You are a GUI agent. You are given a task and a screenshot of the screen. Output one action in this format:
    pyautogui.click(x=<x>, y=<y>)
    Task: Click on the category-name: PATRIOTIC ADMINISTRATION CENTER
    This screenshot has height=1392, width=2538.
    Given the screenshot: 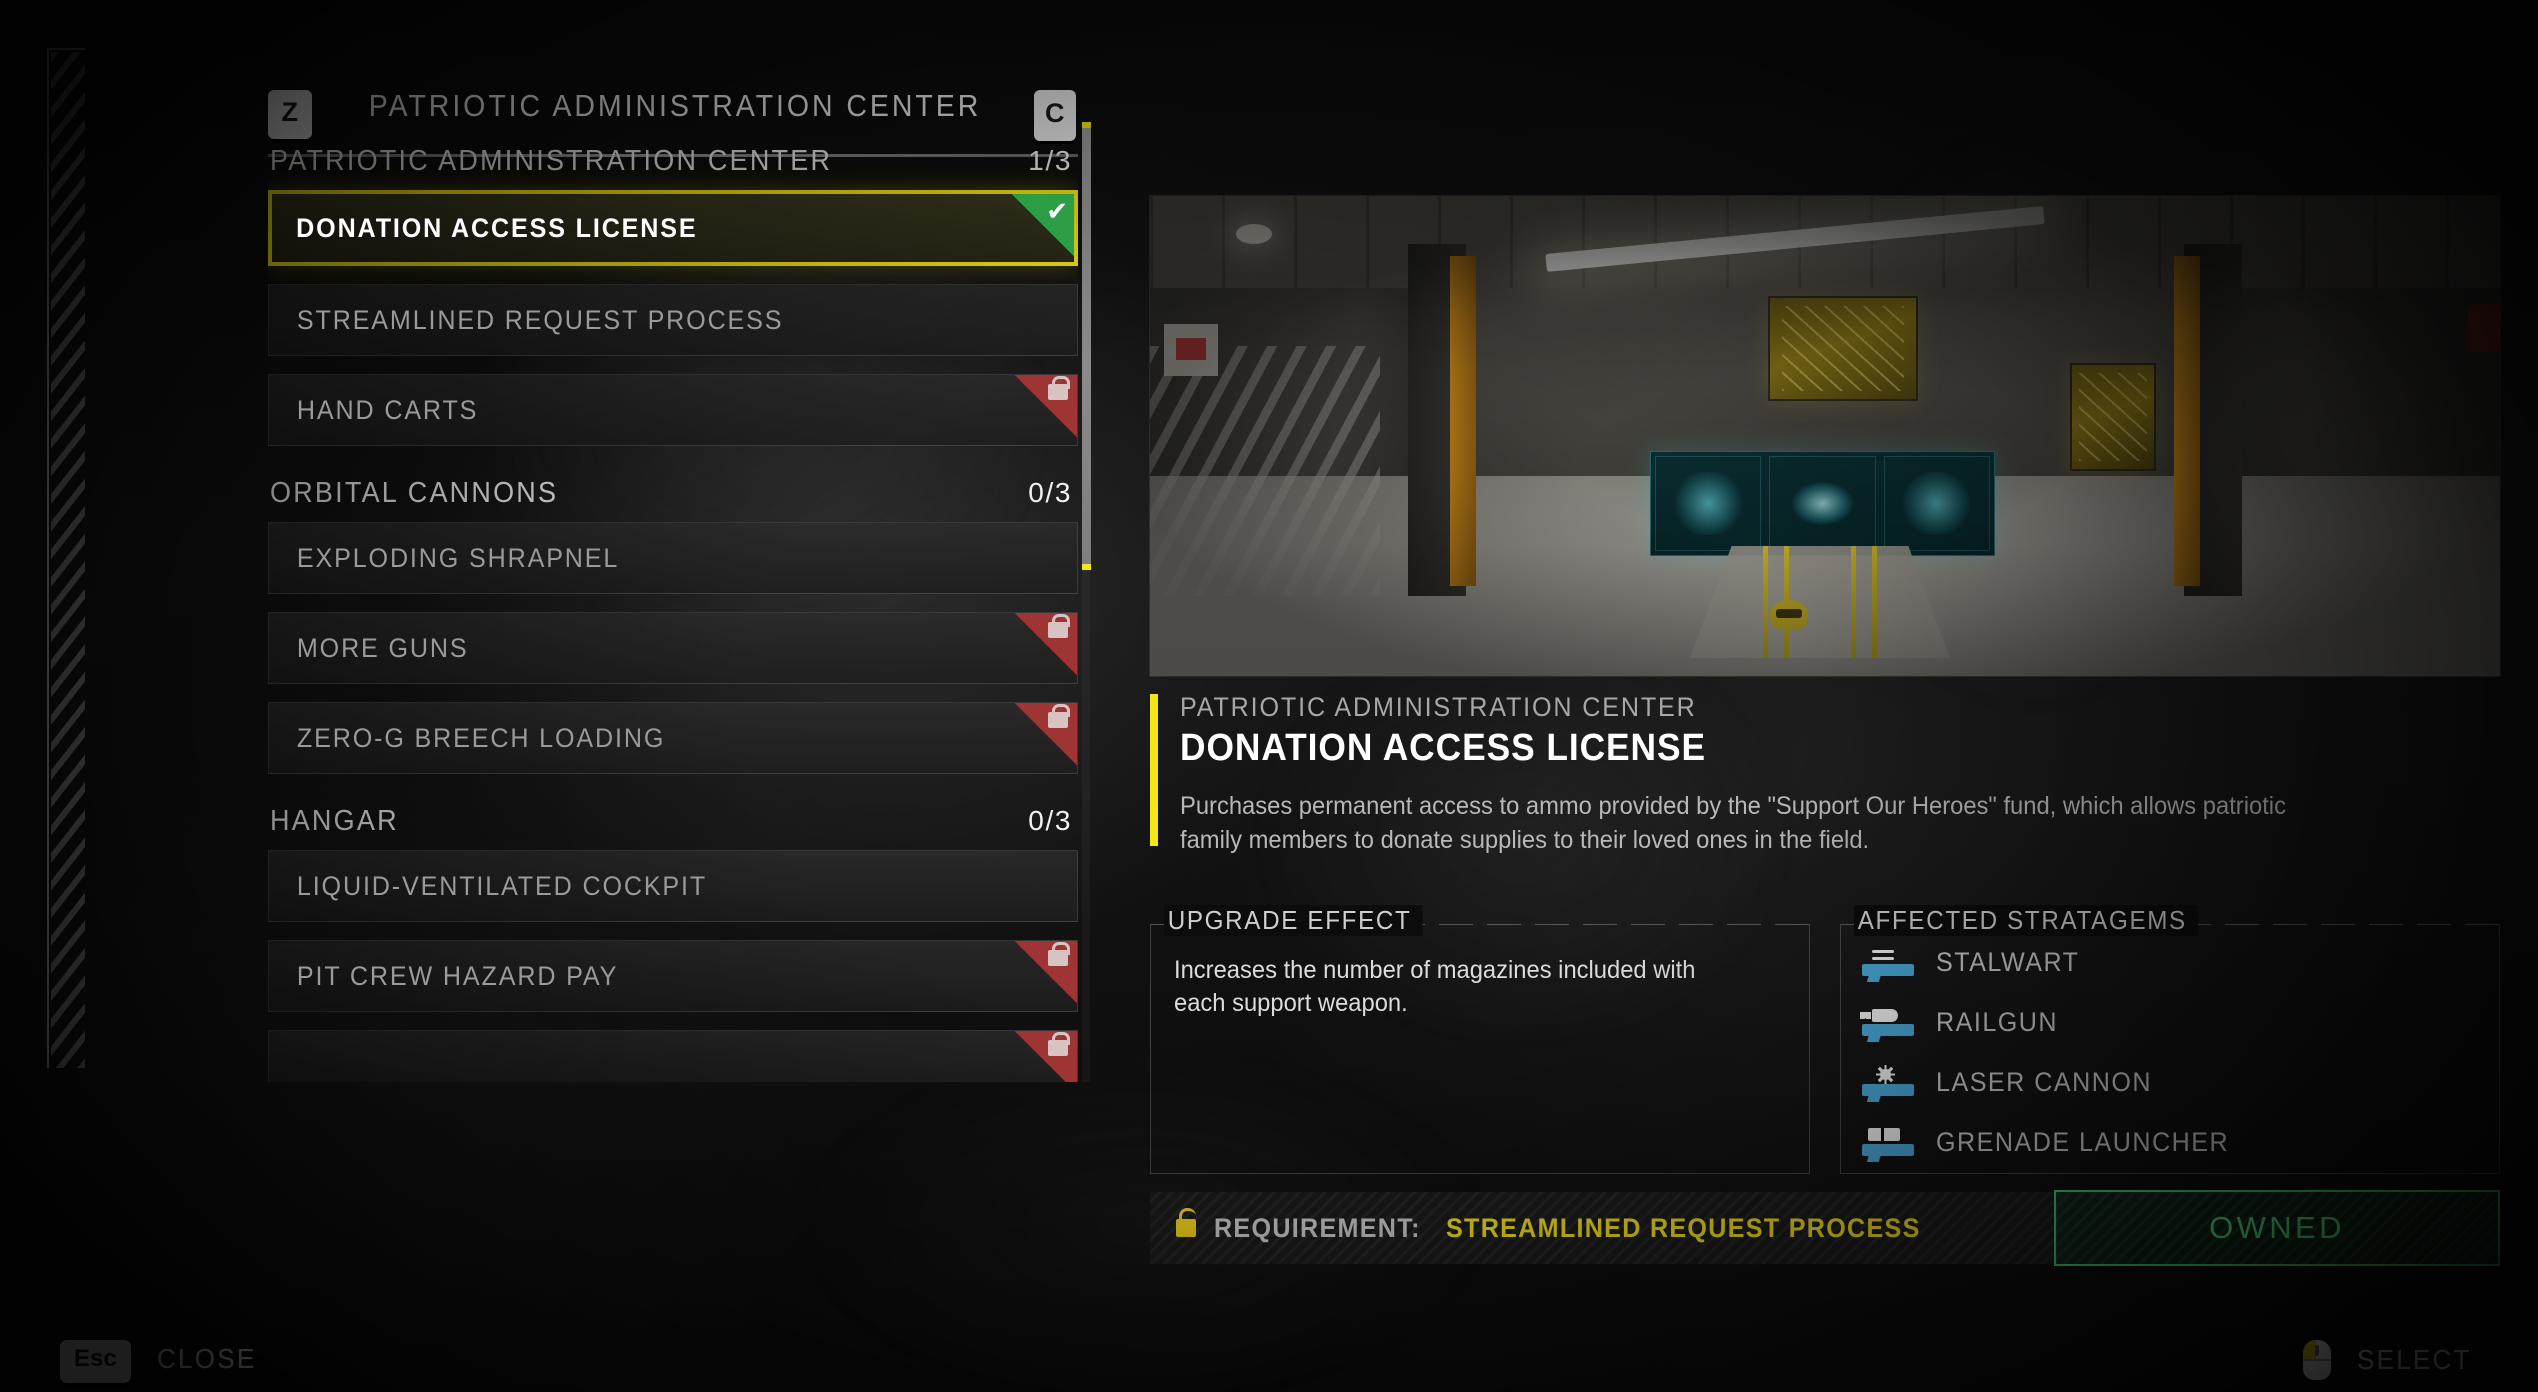 What is the action you would take?
    pyautogui.click(x=551, y=160)
    